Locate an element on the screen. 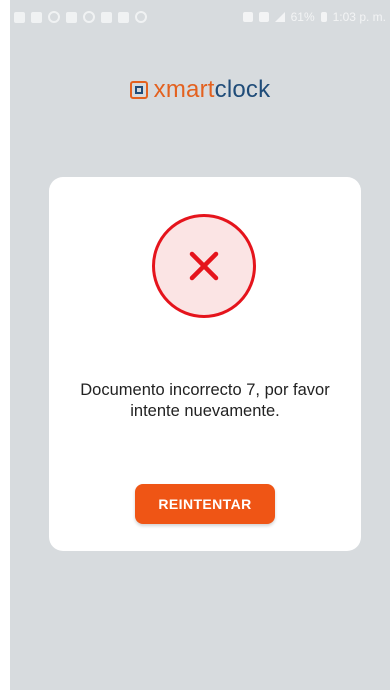 The height and width of the screenshot is (690, 390). status-time: 1:03 p. m. is located at coordinates (359, 17).